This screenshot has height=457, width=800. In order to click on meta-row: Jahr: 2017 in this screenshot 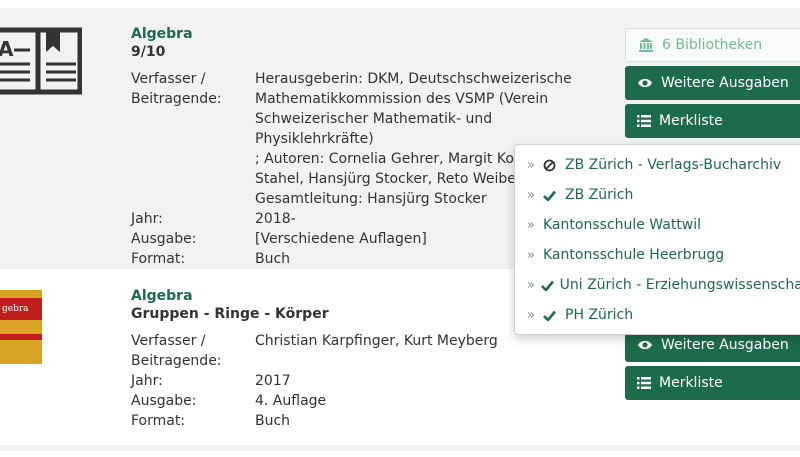, I will do `click(366, 381)`.